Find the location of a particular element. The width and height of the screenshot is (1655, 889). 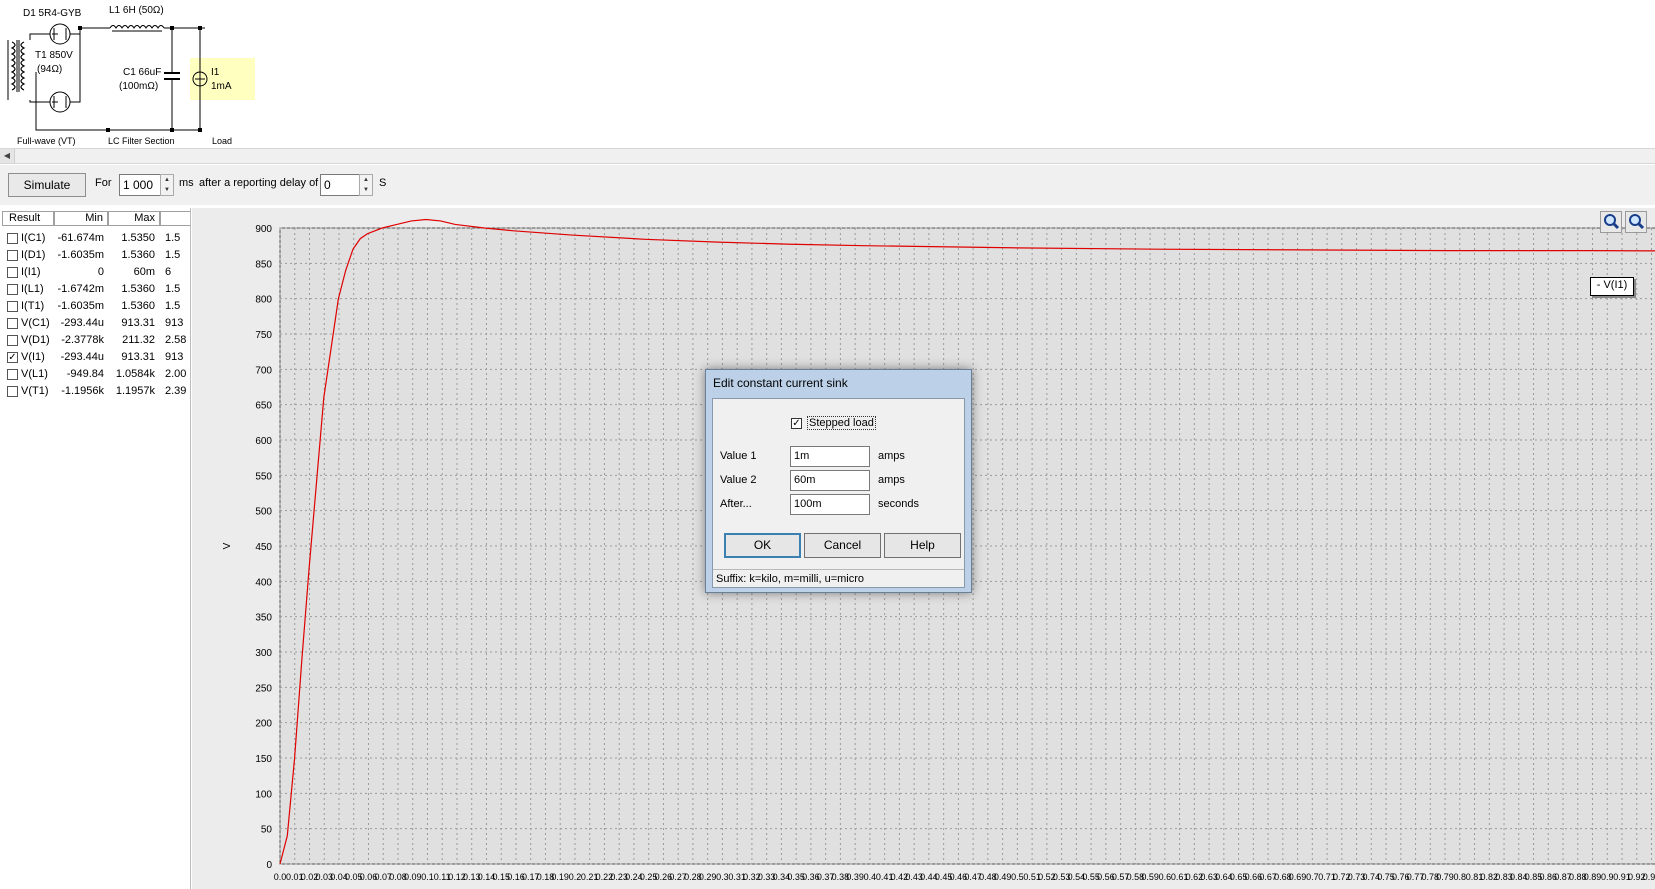

result-min: 0 is located at coordinates (100, 272).